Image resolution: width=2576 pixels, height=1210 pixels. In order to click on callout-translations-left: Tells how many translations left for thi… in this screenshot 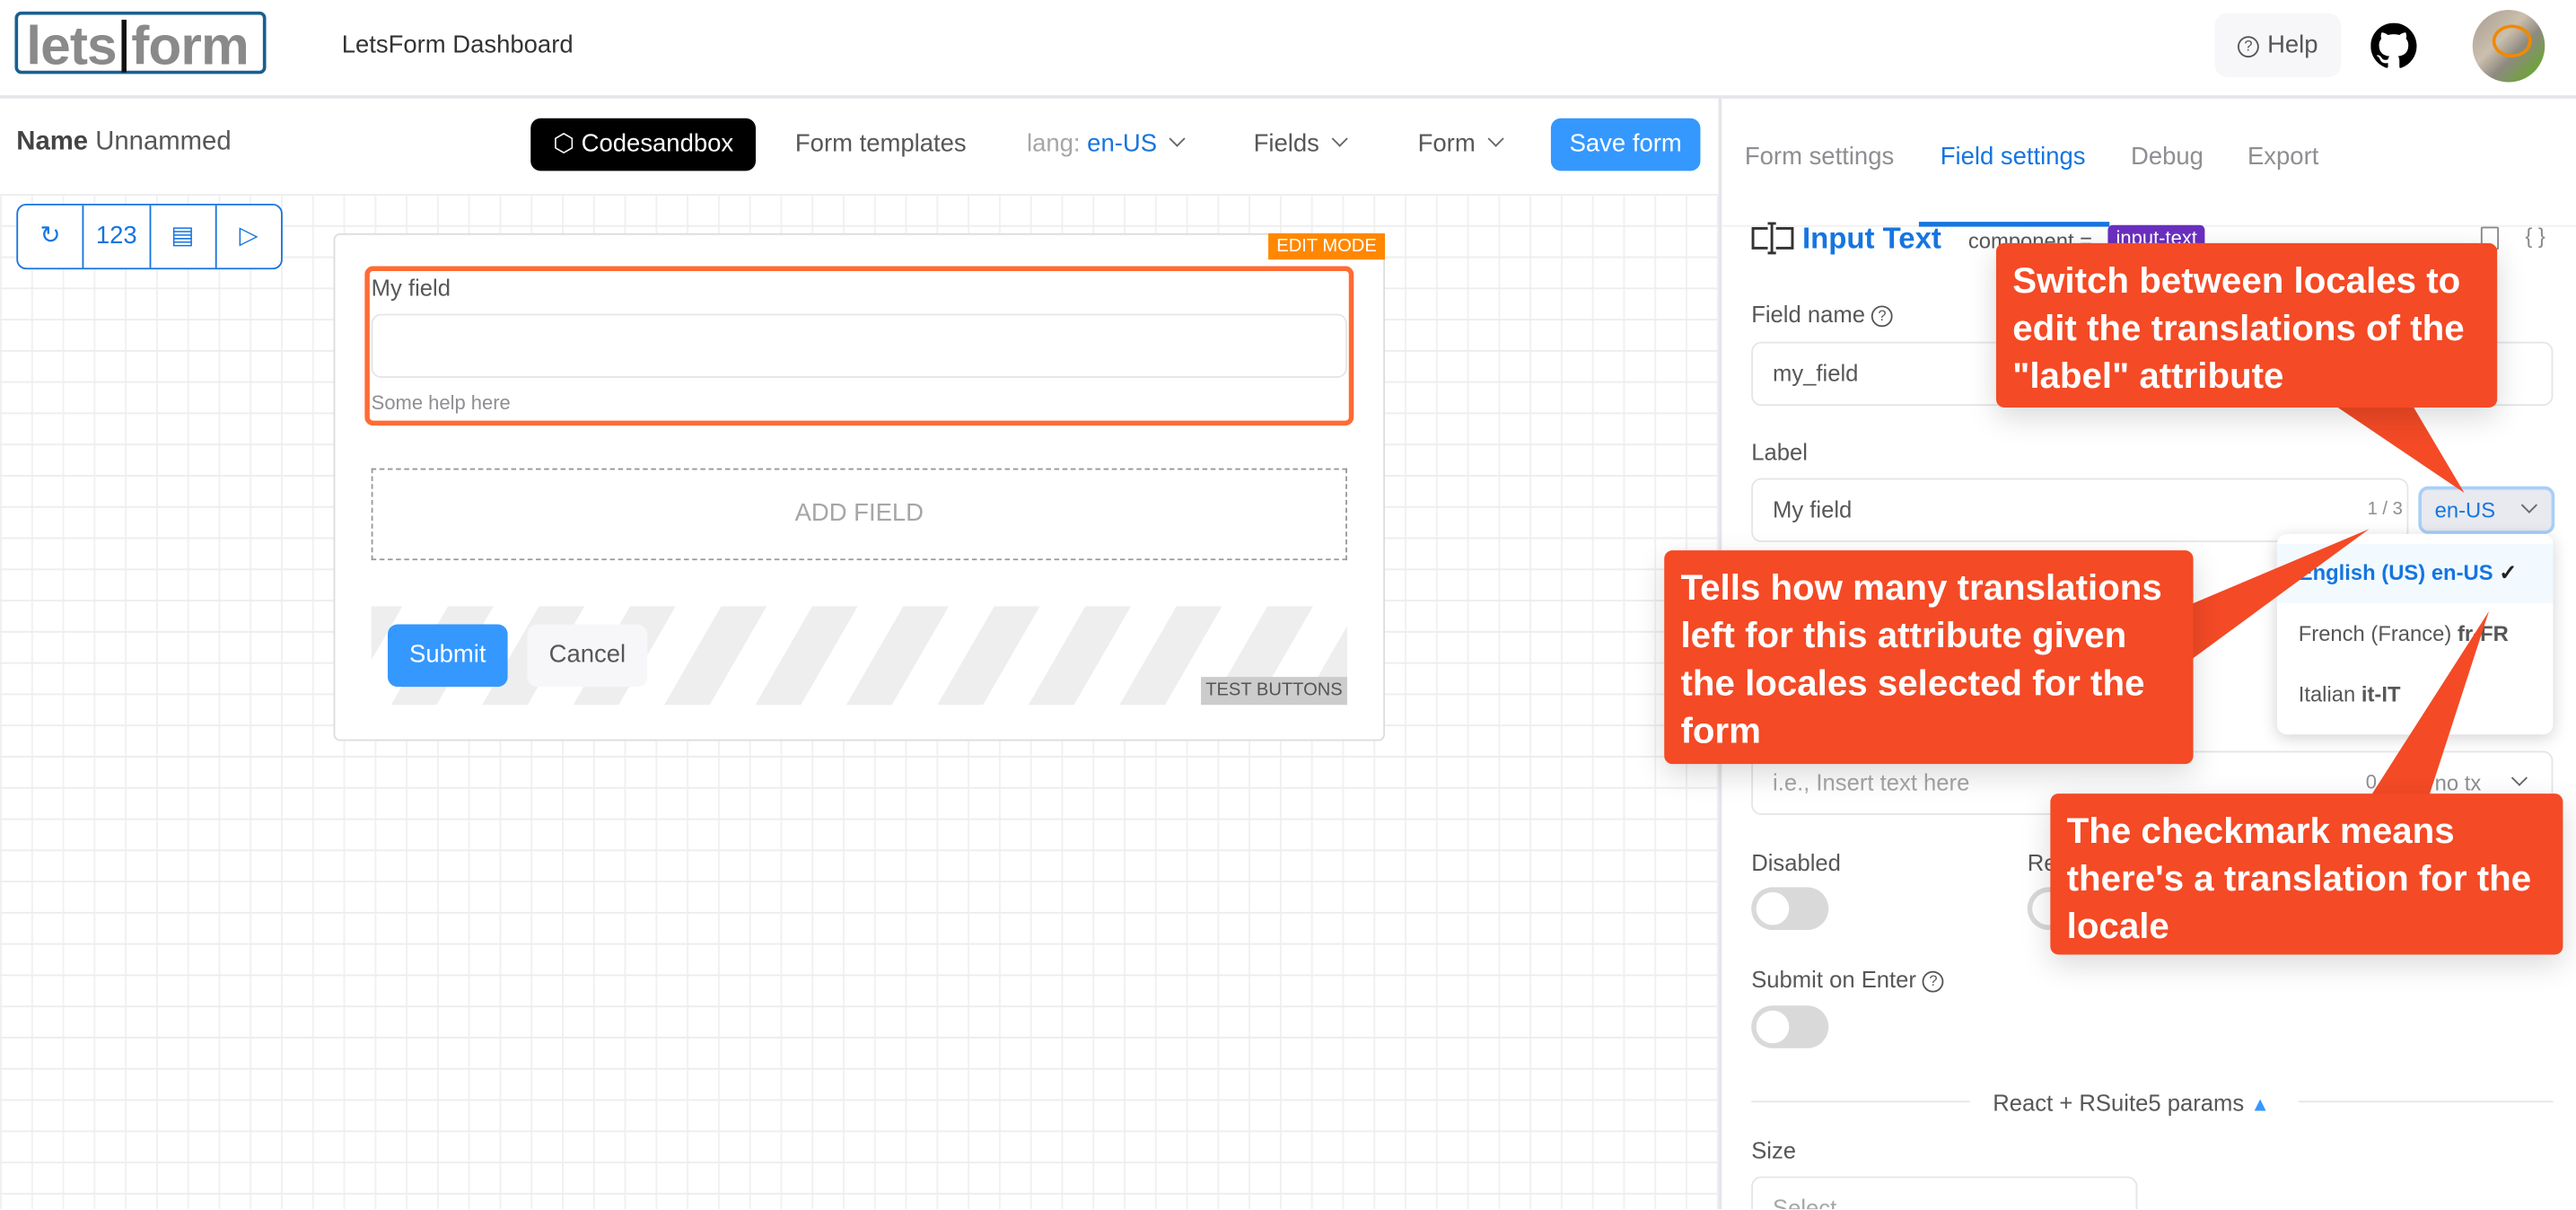, I will do `click(1929, 658)`.